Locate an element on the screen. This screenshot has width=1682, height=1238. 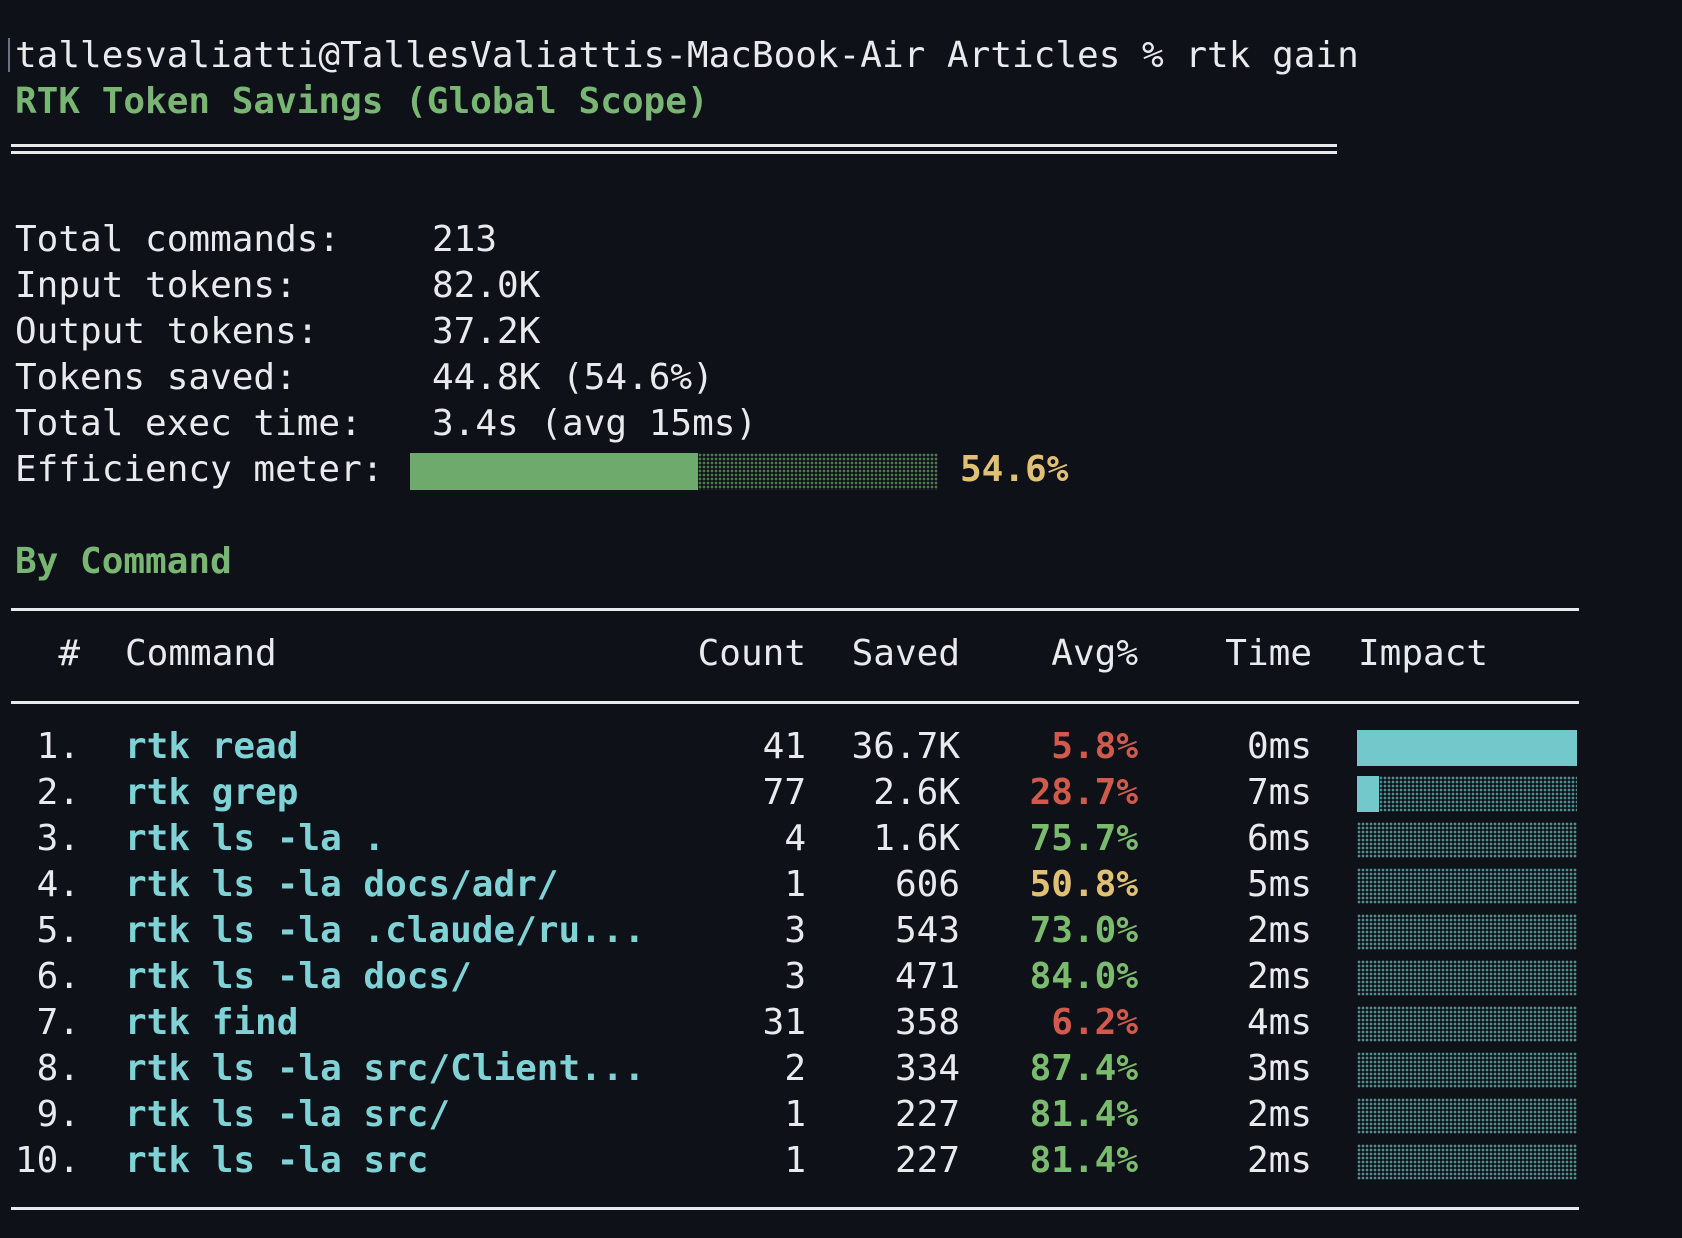
row-avg: 73.0% is located at coordinates (1083, 930).